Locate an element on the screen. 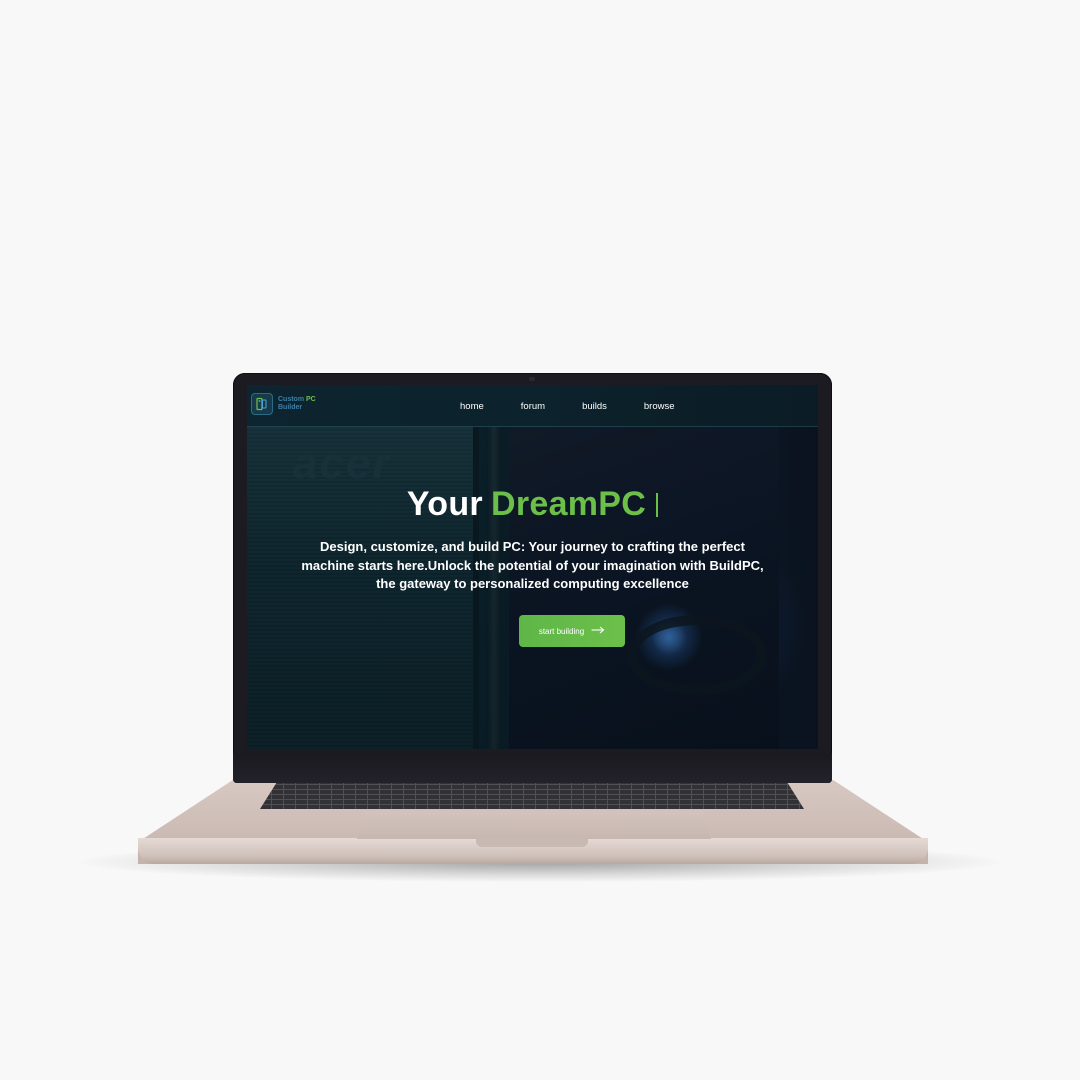 This screenshot has height=1080, width=1080. nav-link-builds: builds is located at coordinates (594, 406).